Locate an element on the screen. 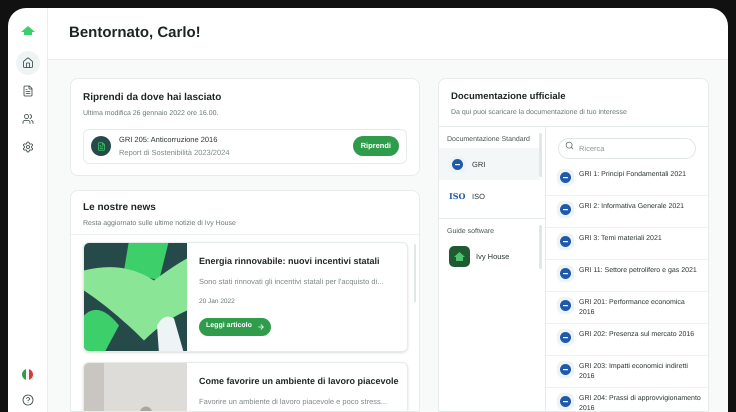 The image size is (736, 412). card-title: Le nostre news is located at coordinates (120, 207).